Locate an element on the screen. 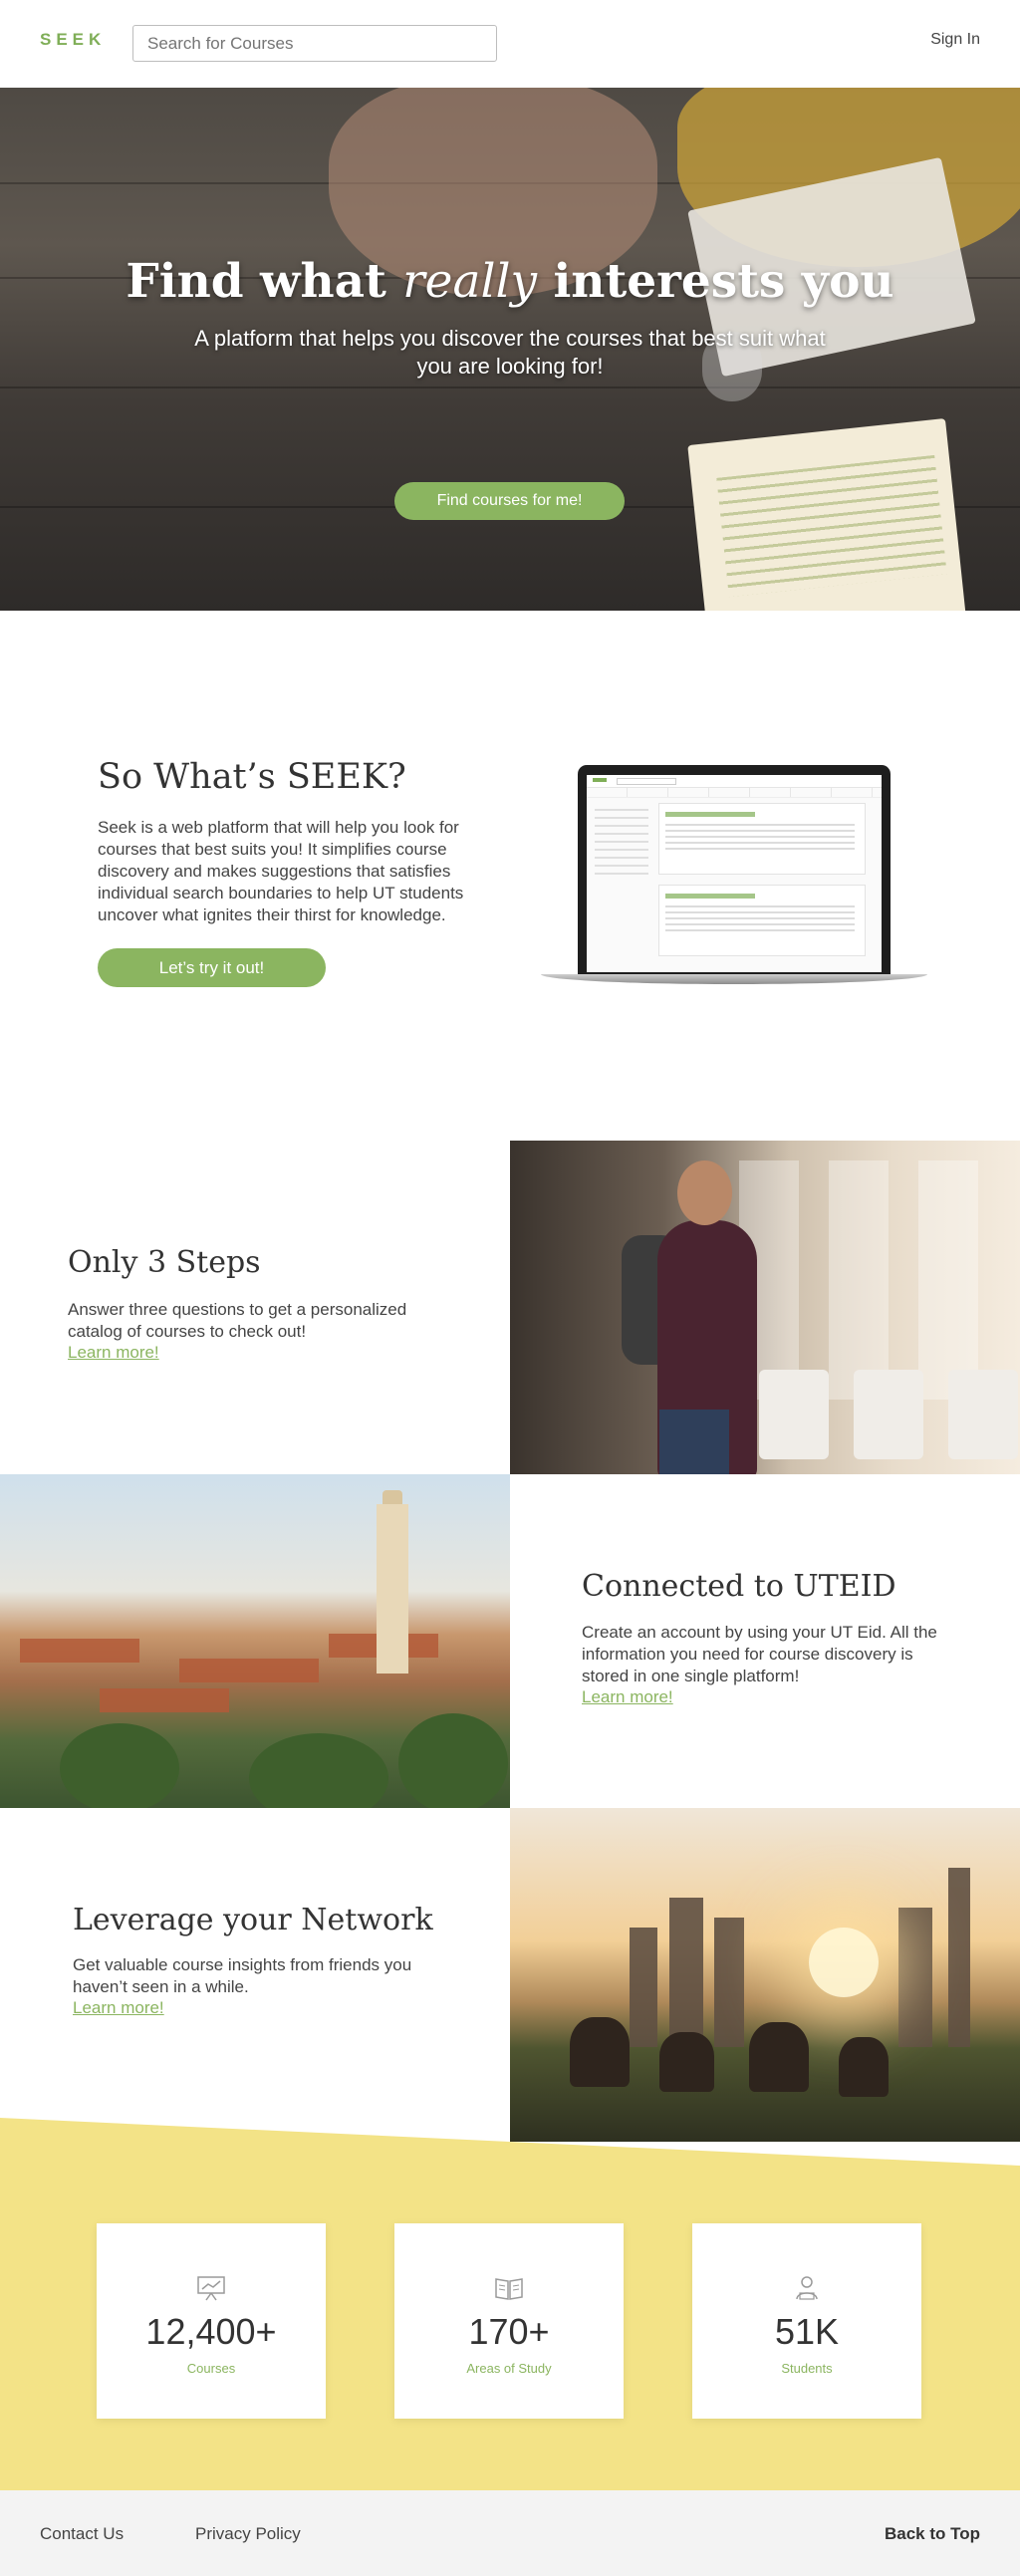 The width and height of the screenshot is (1020, 2576). preview-sidebar is located at coordinates (621, 844).